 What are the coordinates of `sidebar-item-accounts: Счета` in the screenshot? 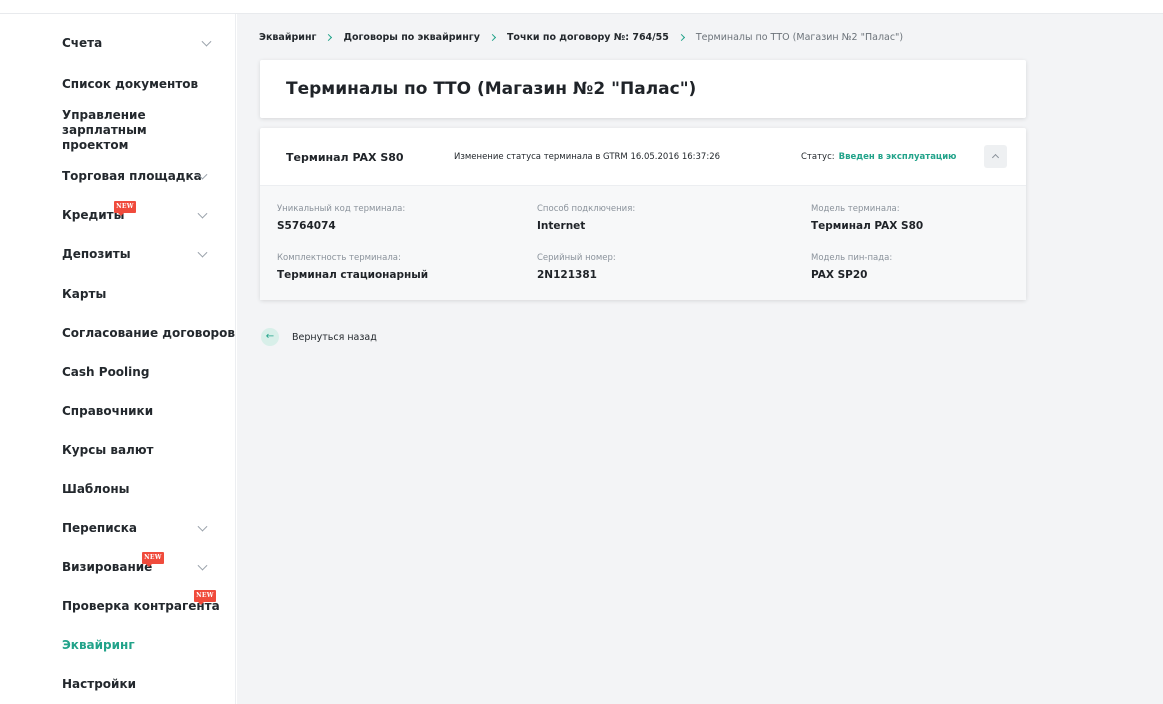 It's located at (140, 43).